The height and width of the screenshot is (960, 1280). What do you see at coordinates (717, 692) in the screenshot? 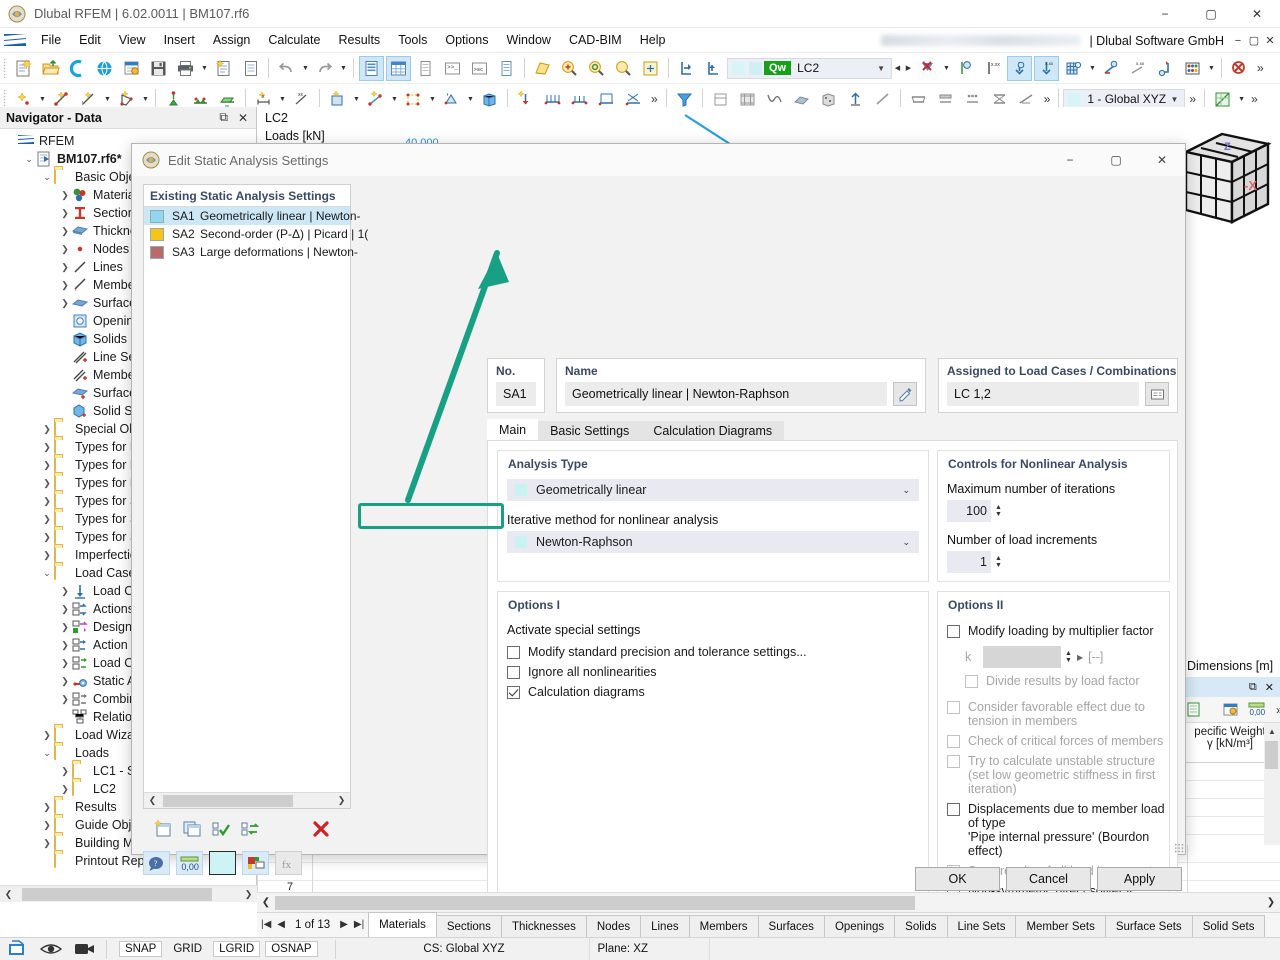
I see `option-i-row: Calculation diagrams` at bounding box center [717, 692].